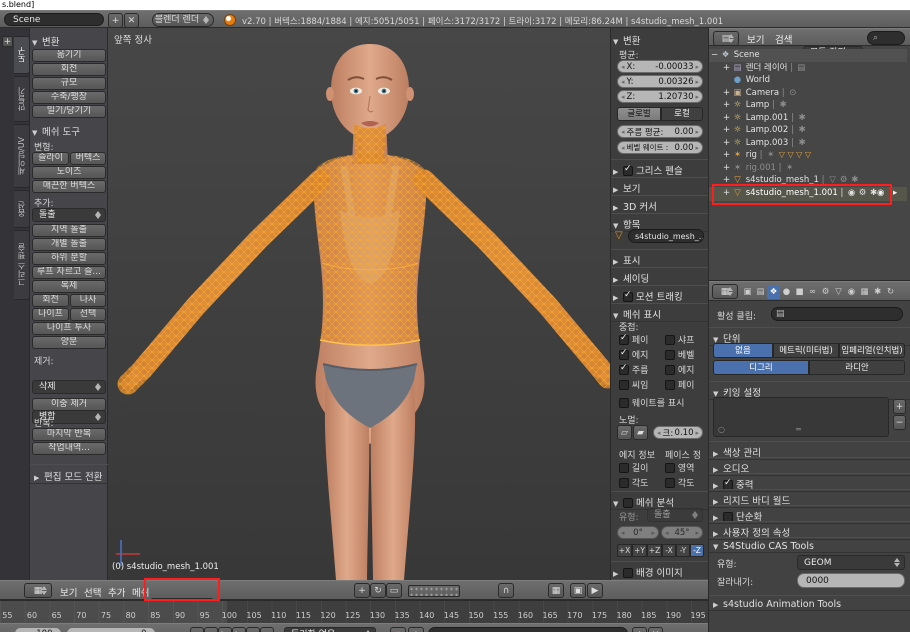 The image size is (910, 632). Describe the element at coordinates (22, 99) in the screenshot. I see `tab-create: 만들기` at that location.